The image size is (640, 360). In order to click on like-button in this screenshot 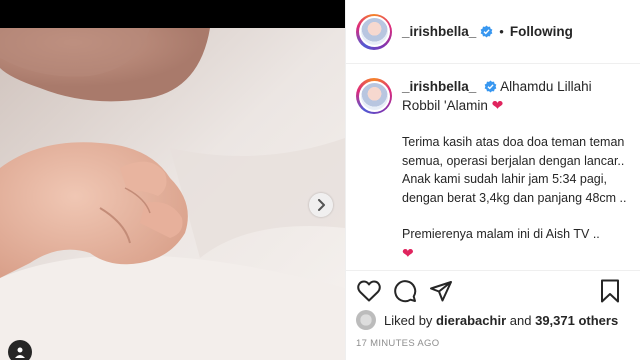, I will do `click(369, 291)`.